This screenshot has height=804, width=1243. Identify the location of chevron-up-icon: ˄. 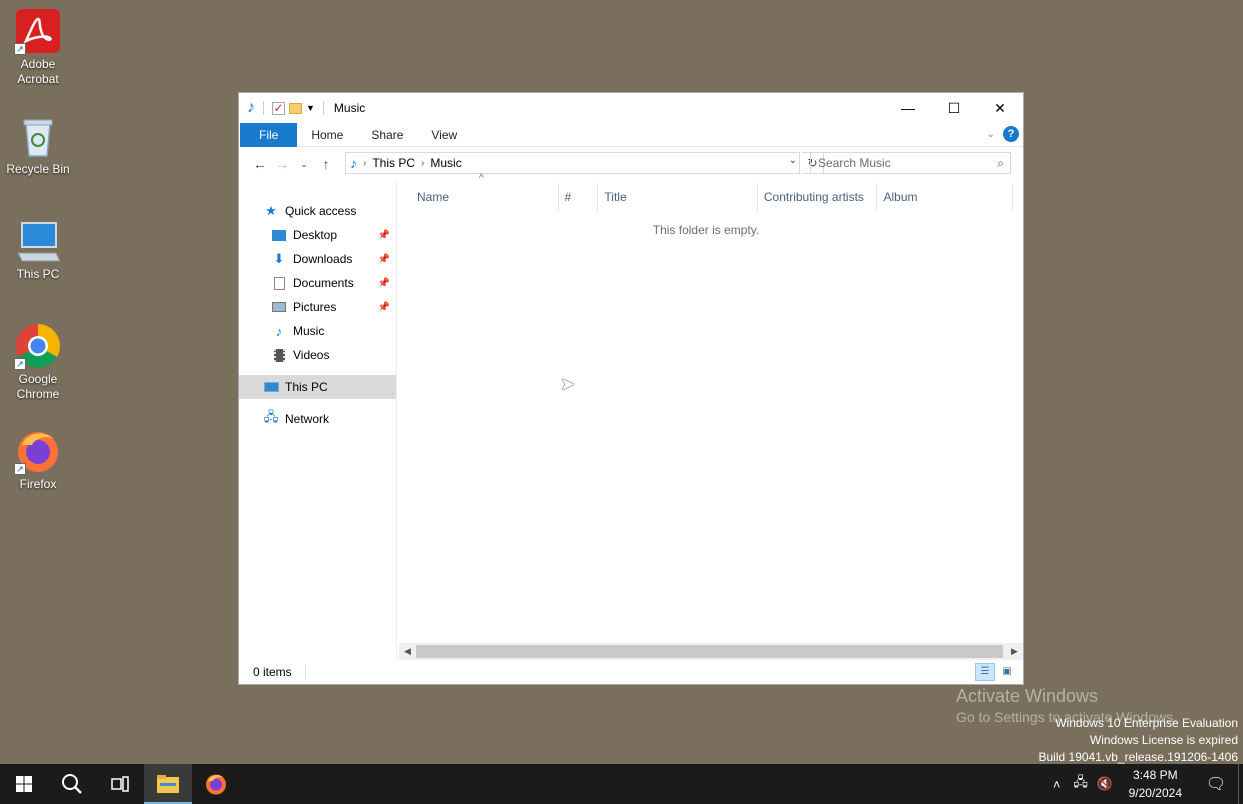
(1057, 784).